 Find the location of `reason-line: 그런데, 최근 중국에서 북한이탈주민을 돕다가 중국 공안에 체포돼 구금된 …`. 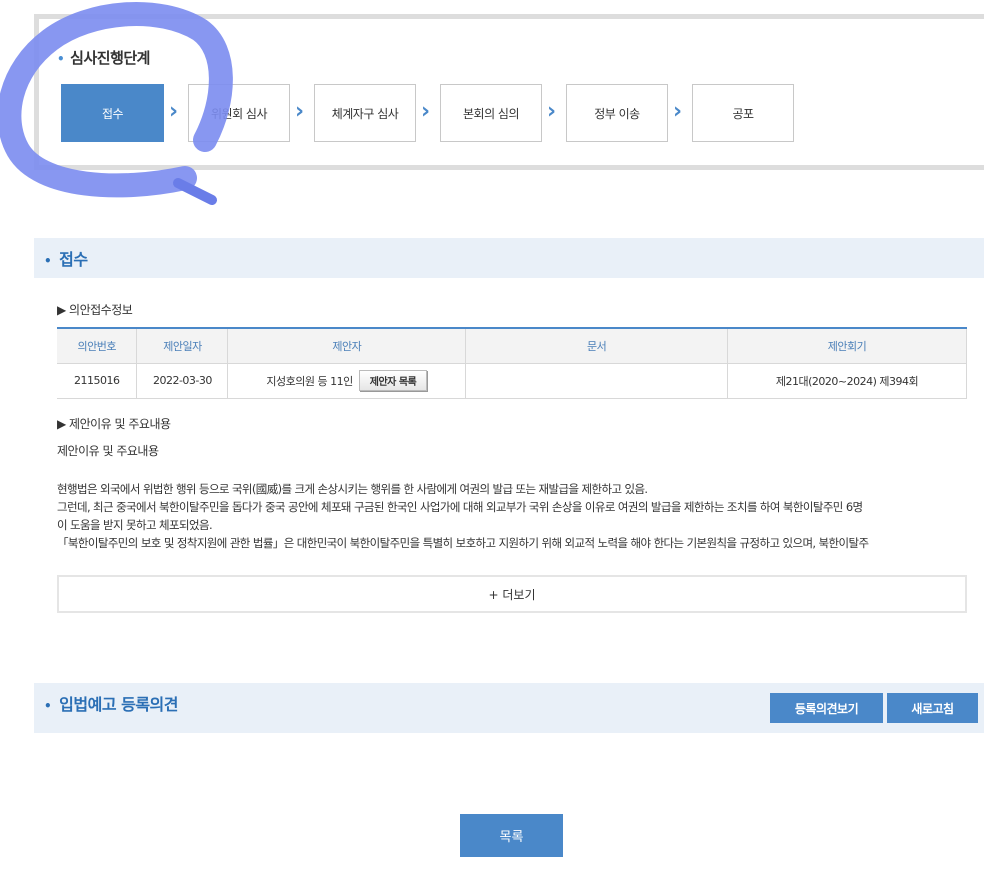

reason-line: 그런데, 최근 중국에서 북한이탈주민을 돕다가 중국 공안에 체포돼 구금된 … is located at coordinates (460, 507).